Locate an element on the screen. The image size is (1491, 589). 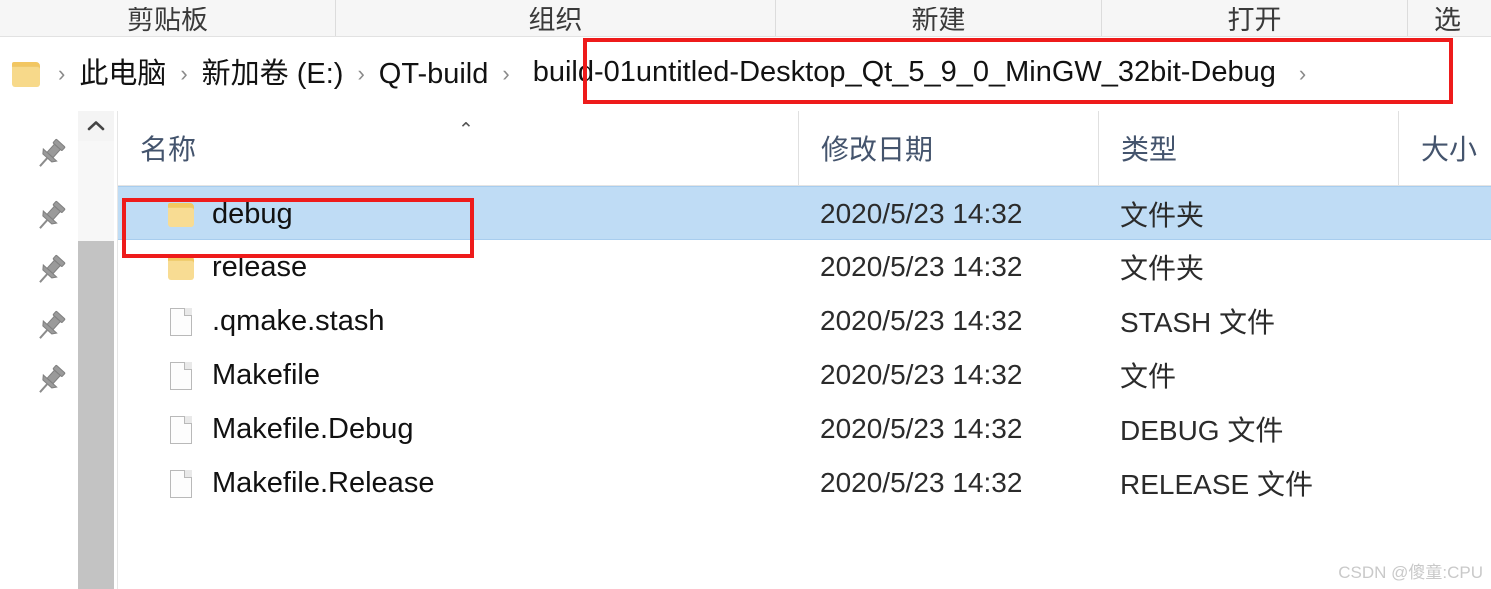
scrollbar-up-button is located at coordinates (96, 126).